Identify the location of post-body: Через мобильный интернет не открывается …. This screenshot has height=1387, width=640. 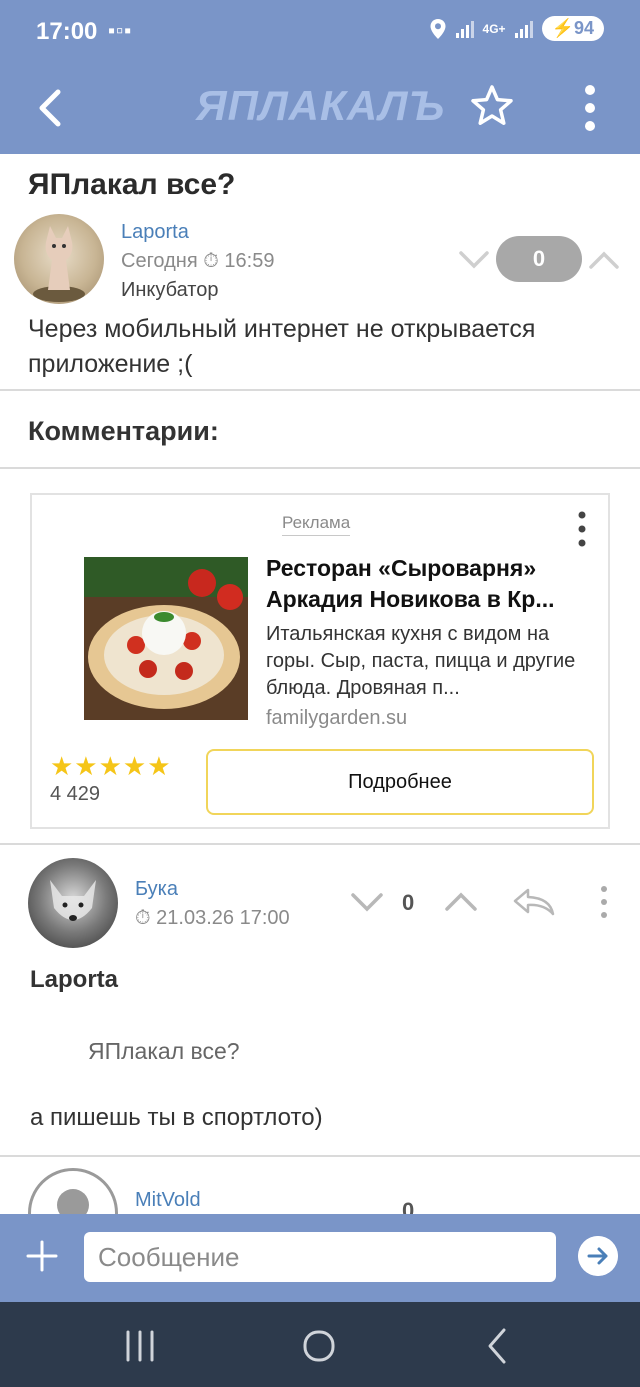
(282, 346).